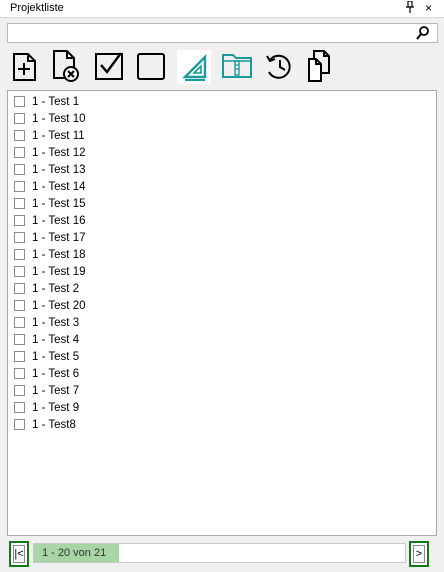 The height and width of the screenshot is (572, 444). Describe the element at coordinates (59, 255) in the screenshot. I see `item-label: 1 - Test 18` at that location.